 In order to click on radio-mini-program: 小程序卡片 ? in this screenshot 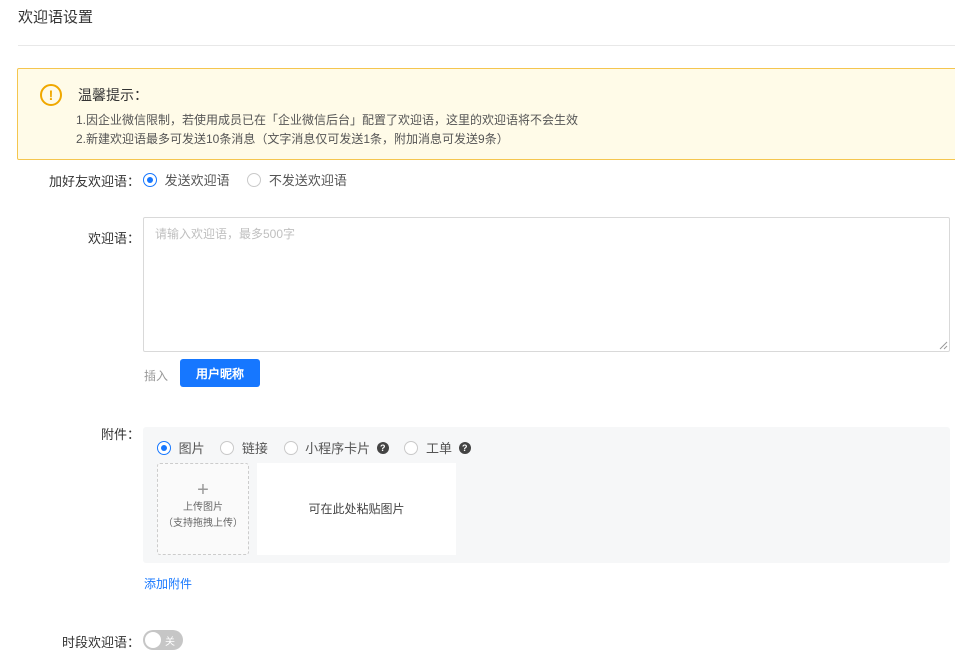, I will do `click(336, 447)`.